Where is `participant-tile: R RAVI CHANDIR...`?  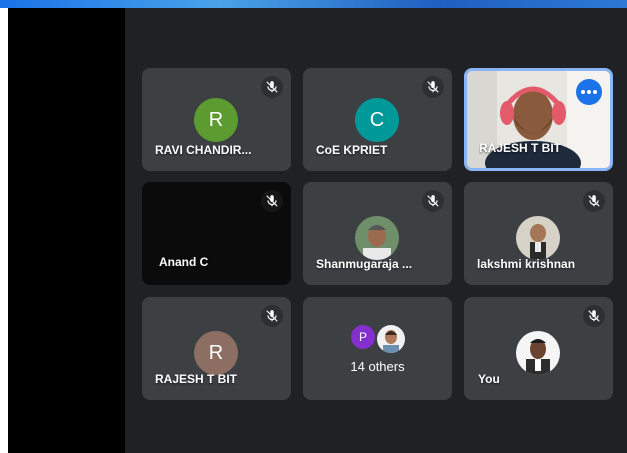 participant-tile: R RAVI CHANDIR... is located at coordinates (216, 119).